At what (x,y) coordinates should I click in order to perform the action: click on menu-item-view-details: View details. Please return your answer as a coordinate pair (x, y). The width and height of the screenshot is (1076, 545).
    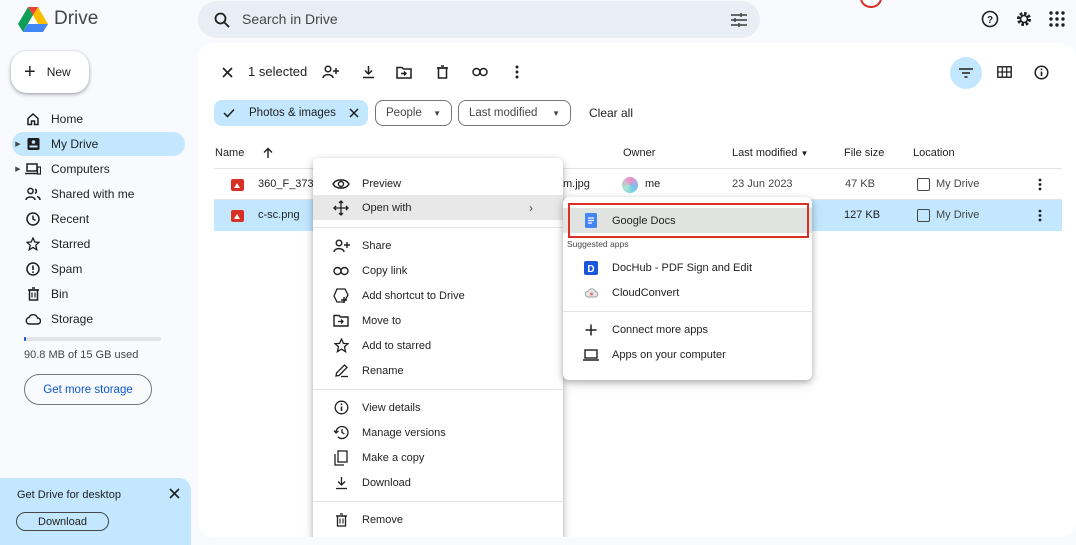
    Looking at the image, I should click on (438, 407).